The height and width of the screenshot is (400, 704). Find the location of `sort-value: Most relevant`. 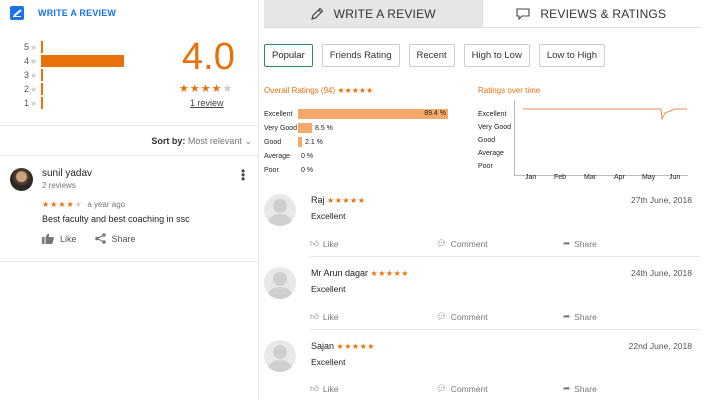

sort-value: Most relevant is located at coordinates (214, 141).